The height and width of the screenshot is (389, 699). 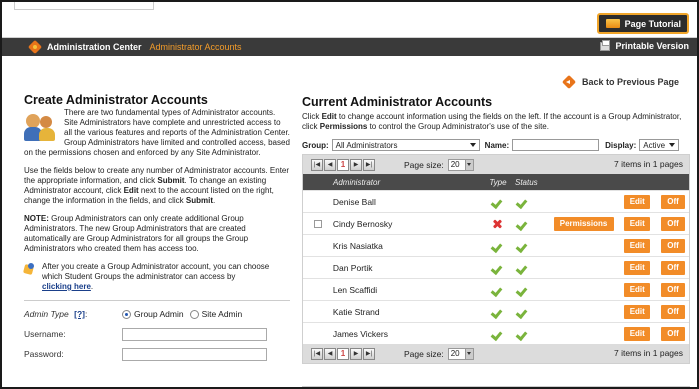 What do you see at coordinates (556, 145) in the screenshot?
I see `name-filter-input` at bounding box center [556, 145].